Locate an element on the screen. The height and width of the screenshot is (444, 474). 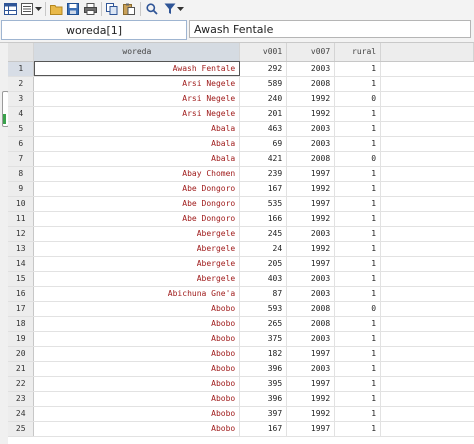
print-icon is located at coordinates (90, 9).